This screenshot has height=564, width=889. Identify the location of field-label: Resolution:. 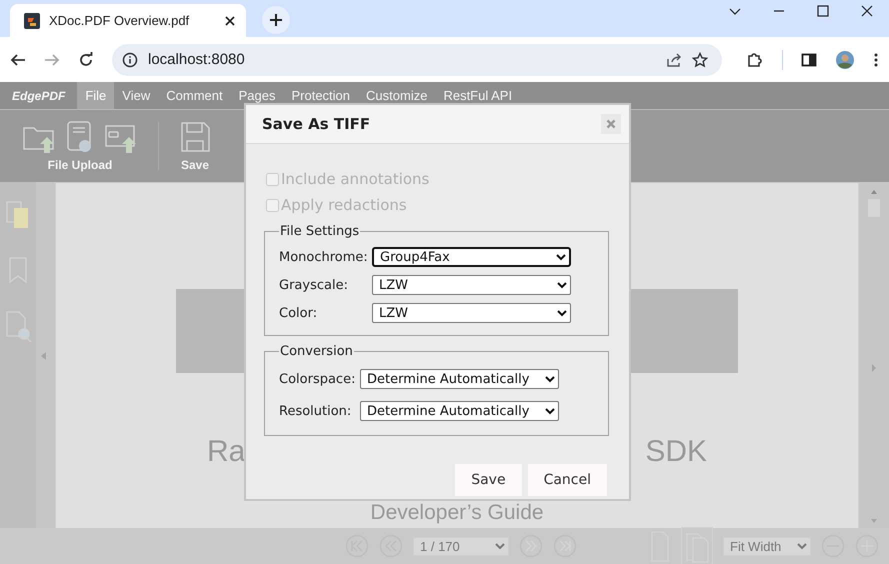
(315, 411).